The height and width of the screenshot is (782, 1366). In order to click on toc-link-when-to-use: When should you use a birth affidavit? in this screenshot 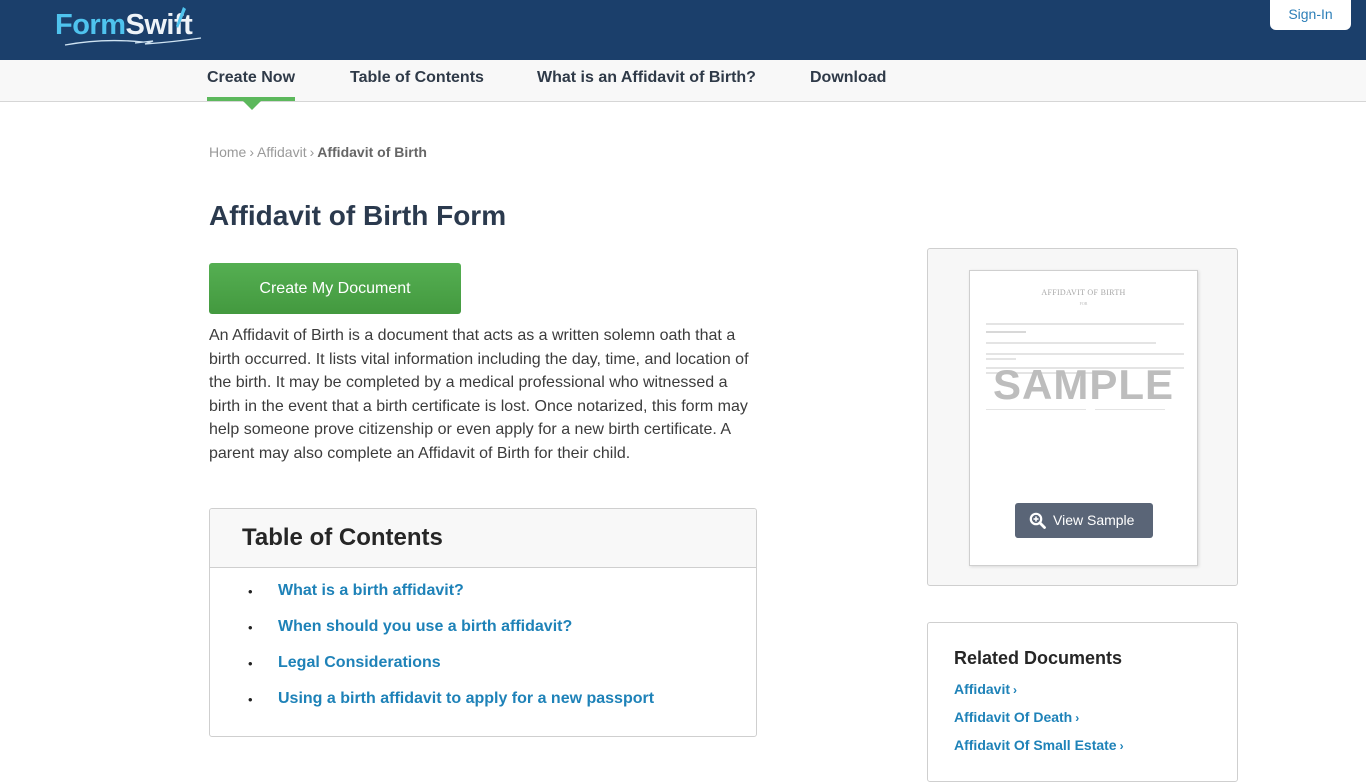, I will do `click(425, 627)`.